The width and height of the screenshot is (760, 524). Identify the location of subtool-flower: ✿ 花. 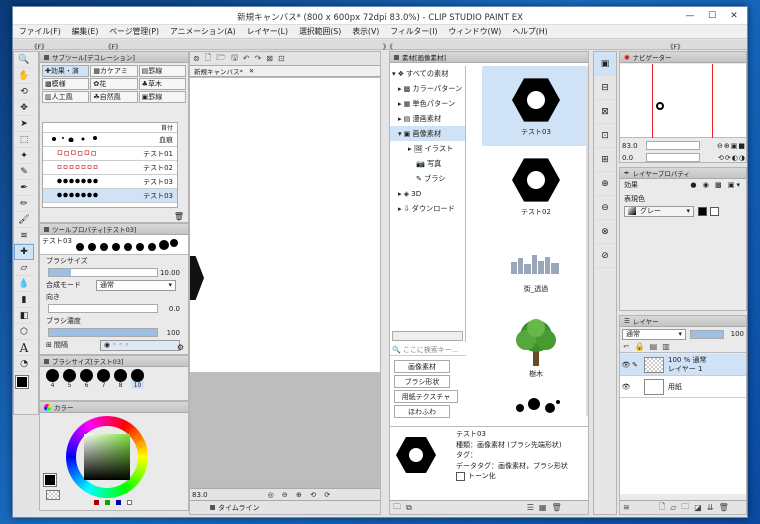
(114, 84).